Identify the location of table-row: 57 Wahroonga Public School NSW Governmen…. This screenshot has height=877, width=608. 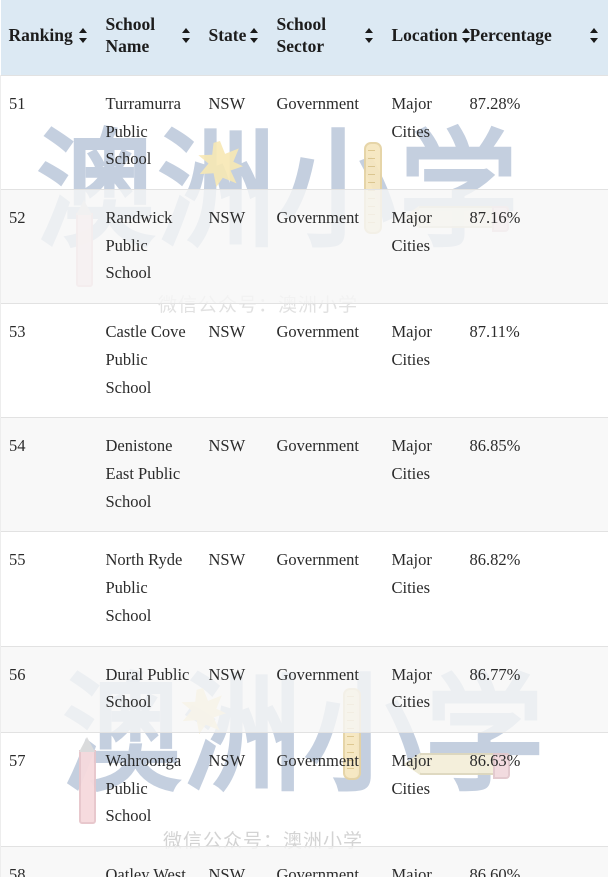
(304, 789).